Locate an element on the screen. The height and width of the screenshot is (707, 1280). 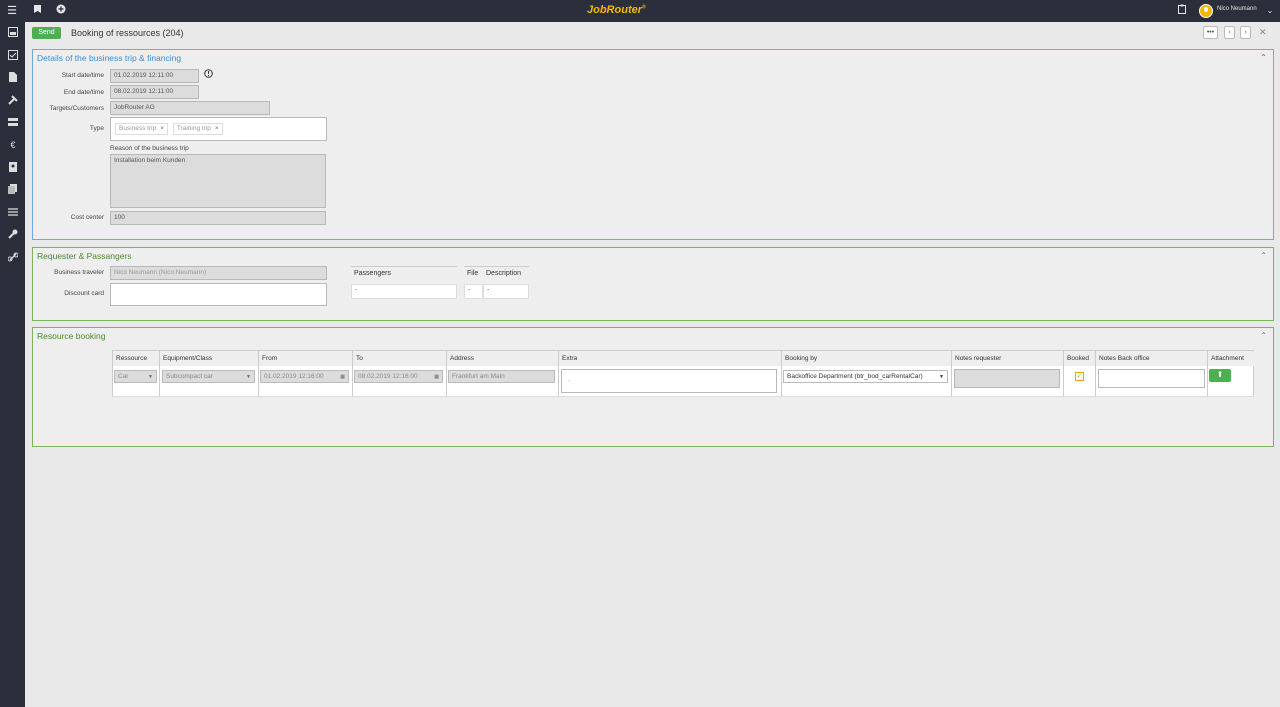
clipboard-icon is located at coordinates (1182, 11).